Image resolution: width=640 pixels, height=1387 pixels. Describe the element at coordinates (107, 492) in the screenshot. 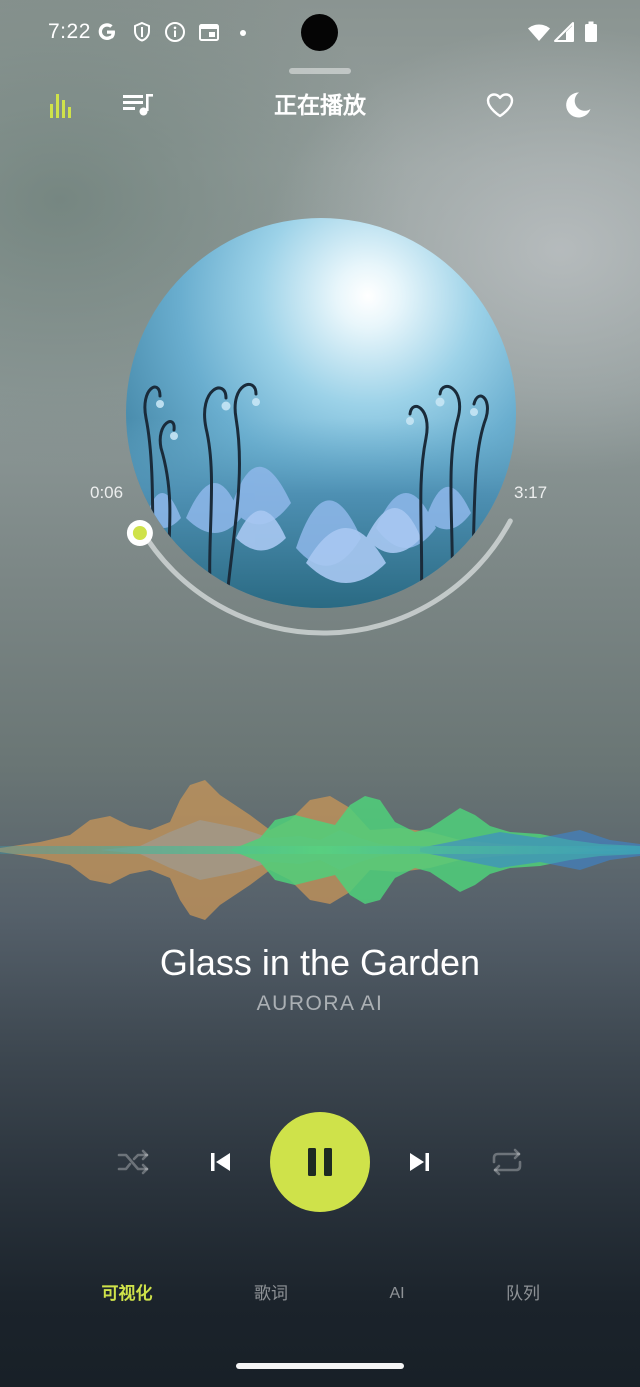

I see `elapsed-time: 0:06` at that location.